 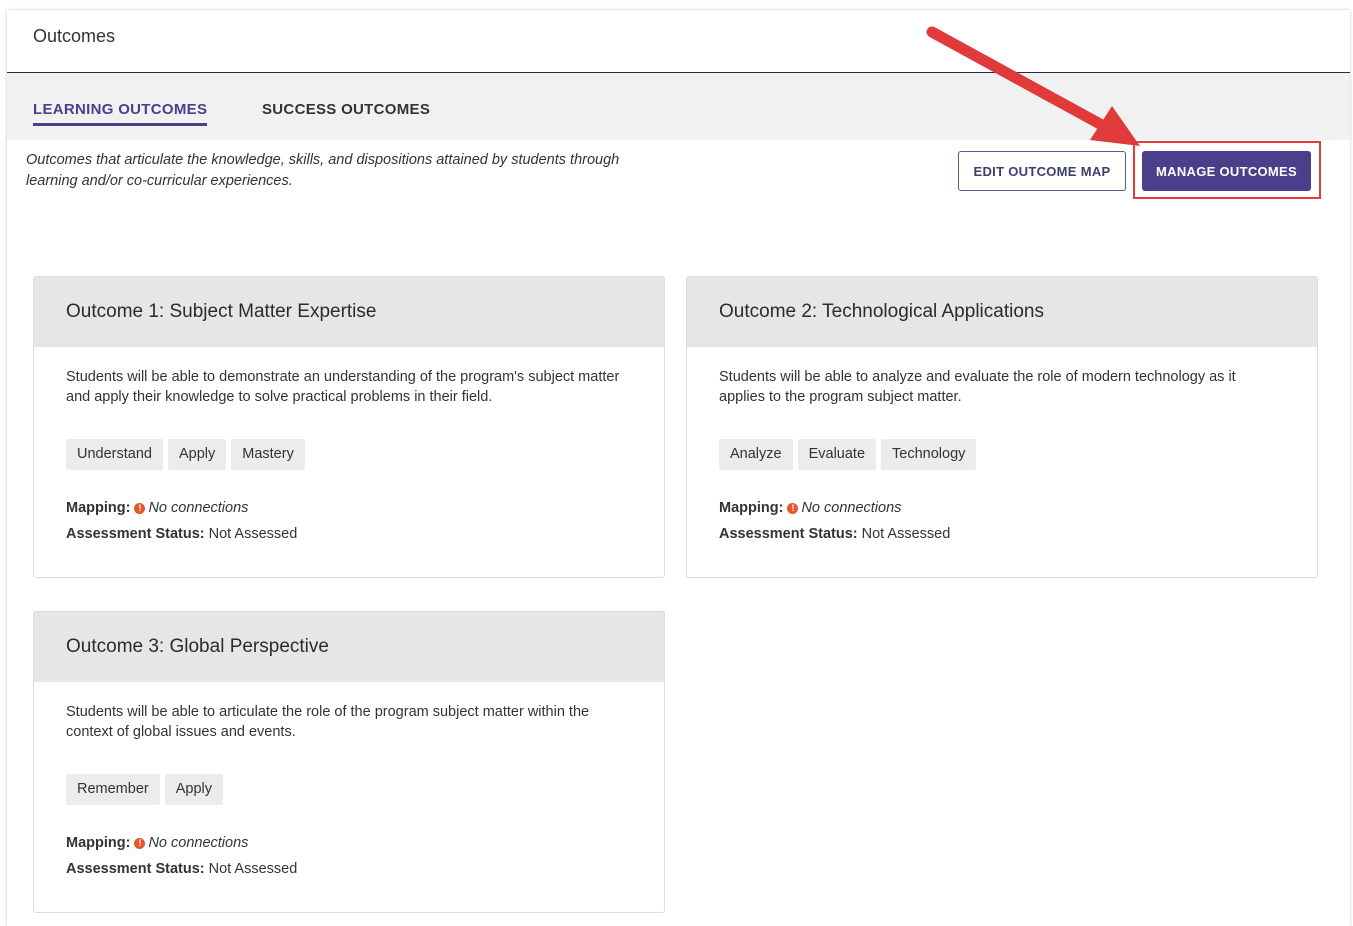 I want to click on outcome-tag: Understand, so click(x=114, y=454).